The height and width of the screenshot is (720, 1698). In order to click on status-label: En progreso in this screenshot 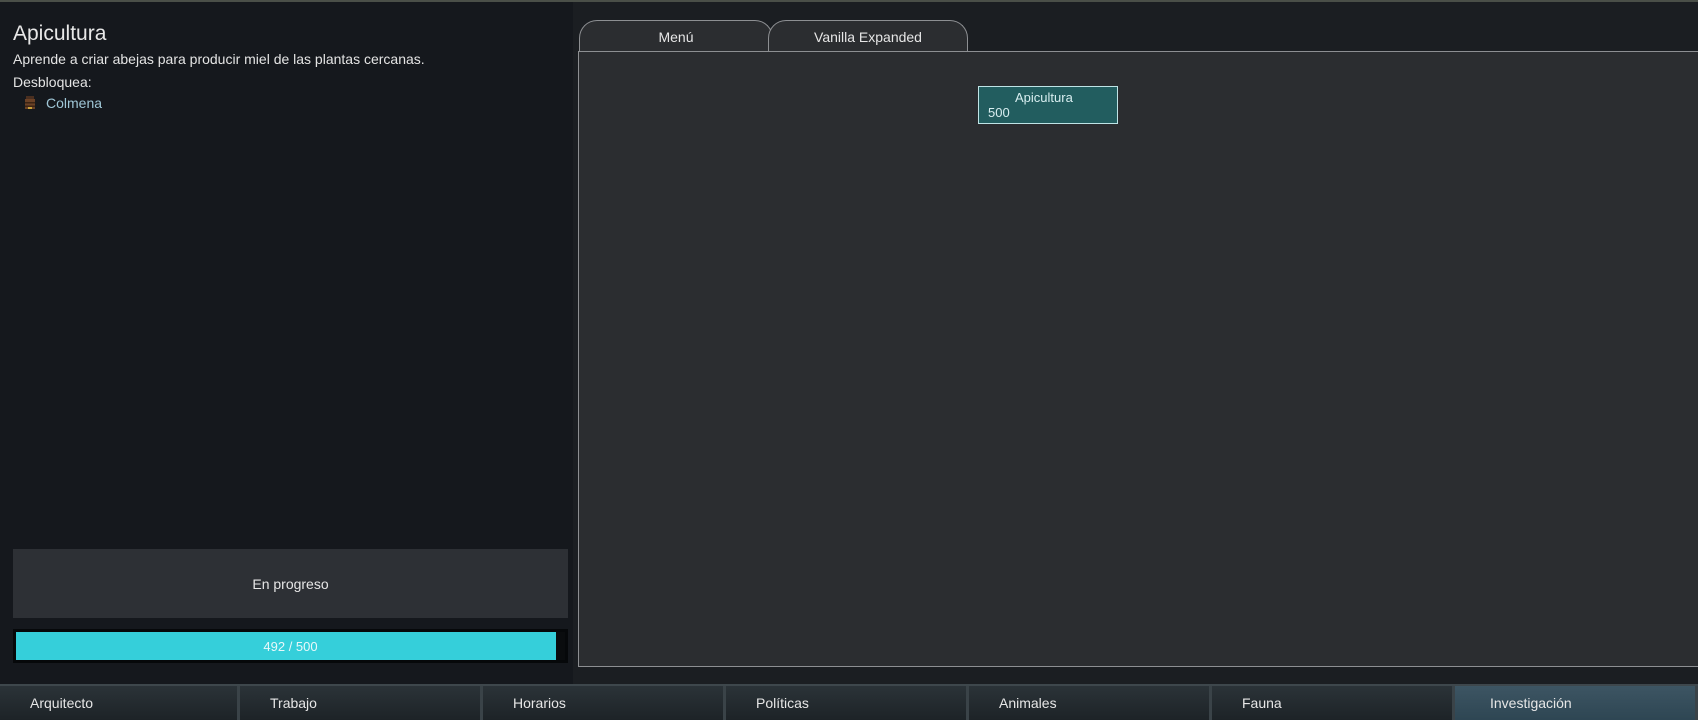, I will do `click(290, 583)`.